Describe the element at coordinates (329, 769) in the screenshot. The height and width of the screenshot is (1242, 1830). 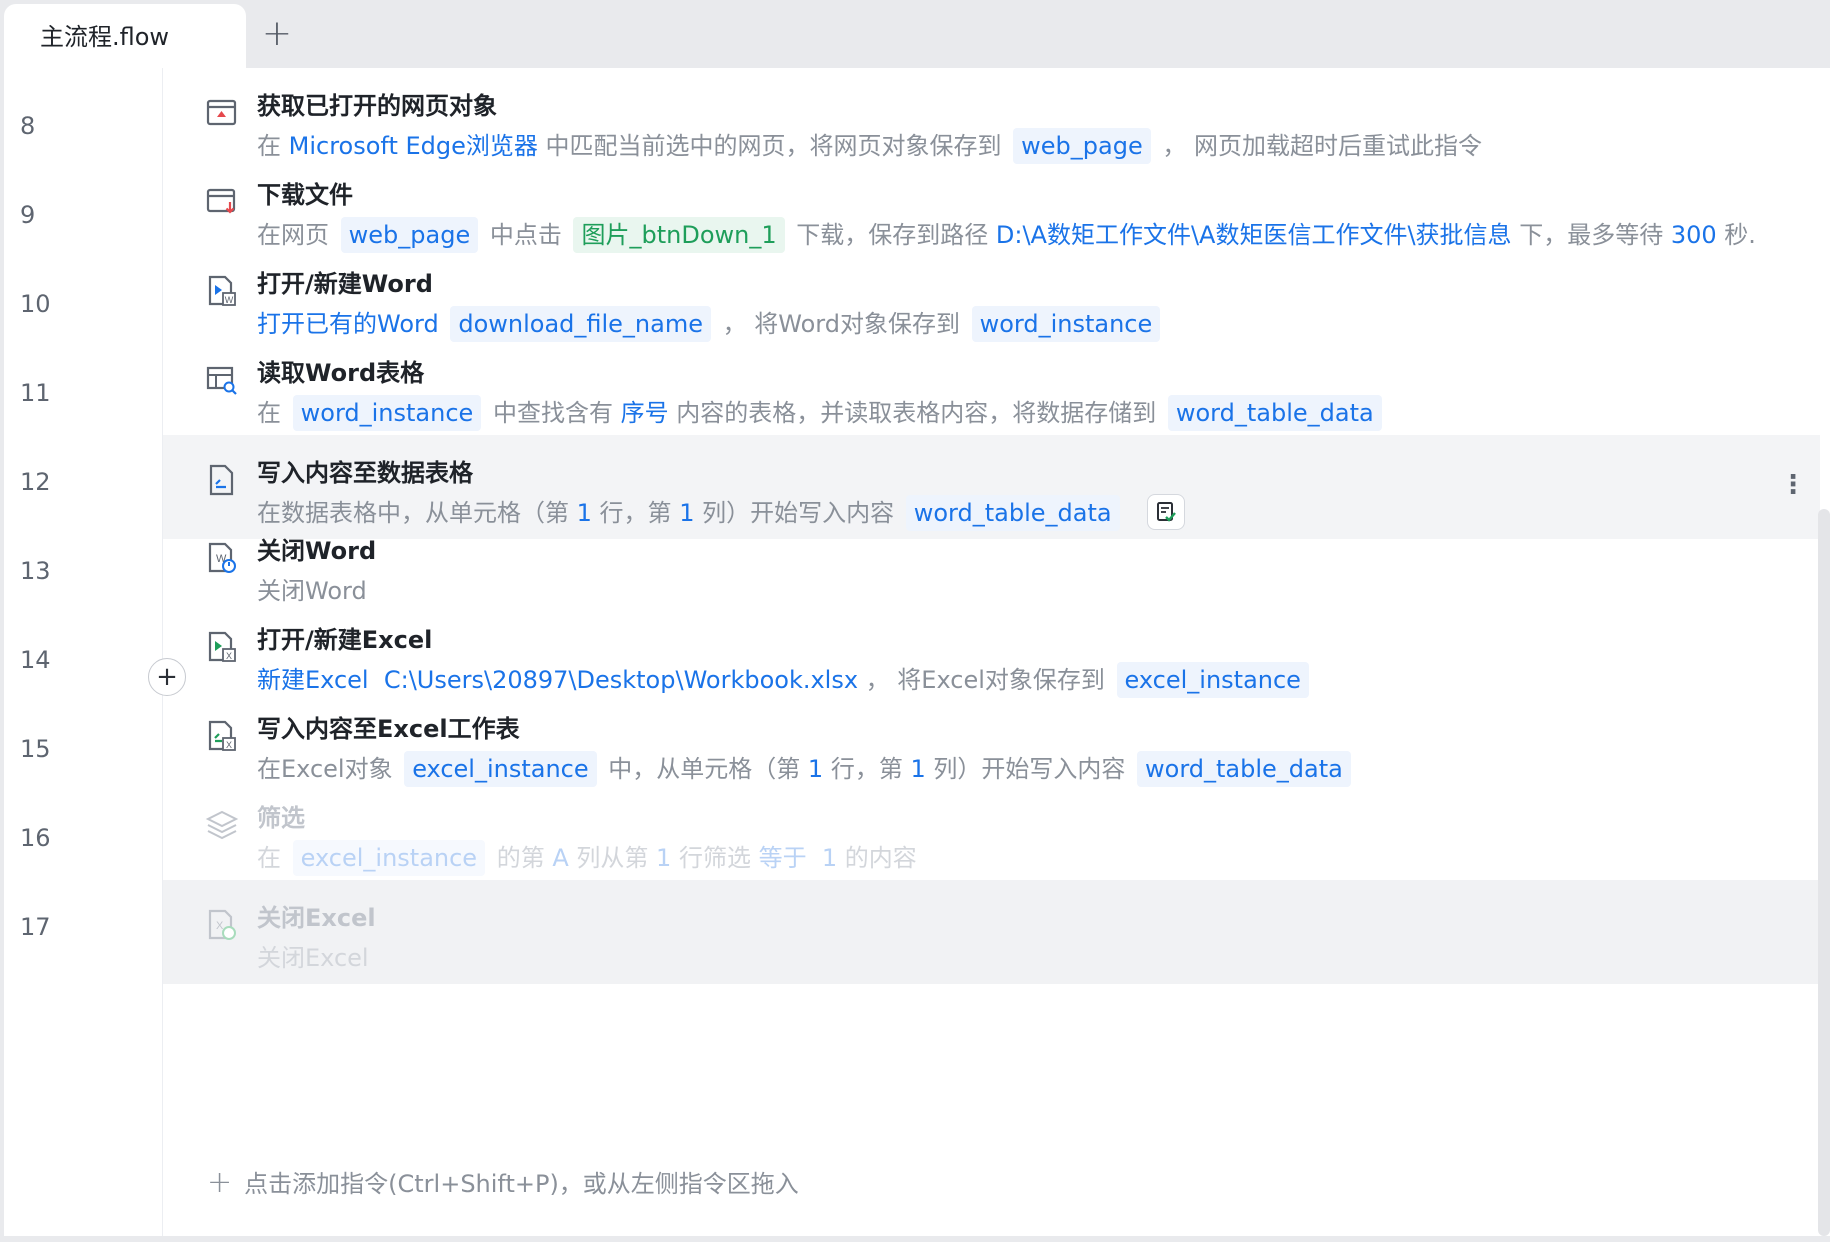
I see `desc-text: 在Excel对象` at that location.